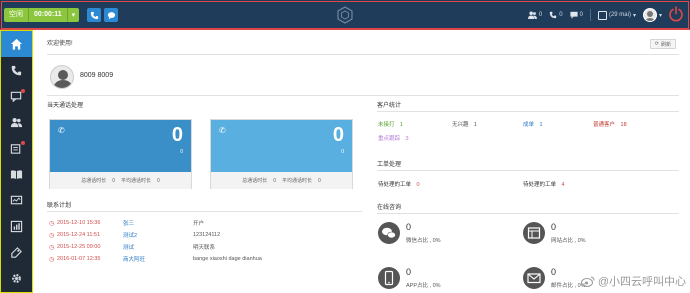 This screenshot has width=690, height=293. I want to click on unread-badge, so click(23, 91).